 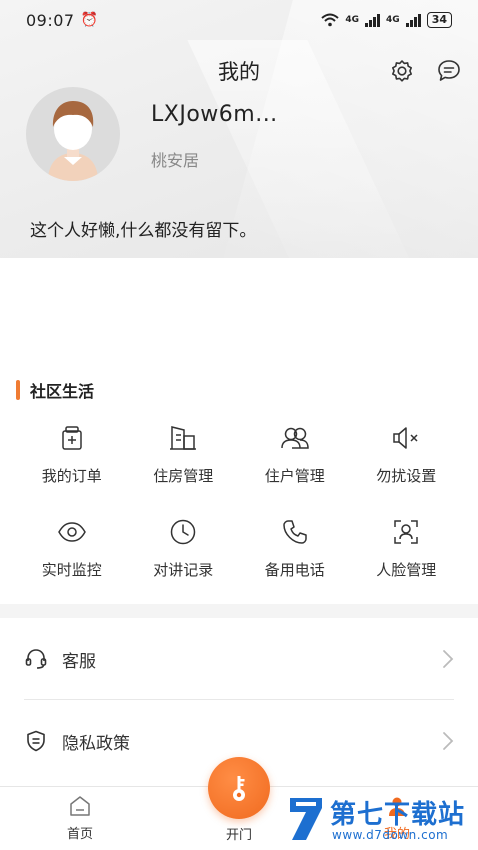 What do you see at coordinates (295, 437) in the screenshot?
I see `residents-icon` at bounding box center [295, 437].